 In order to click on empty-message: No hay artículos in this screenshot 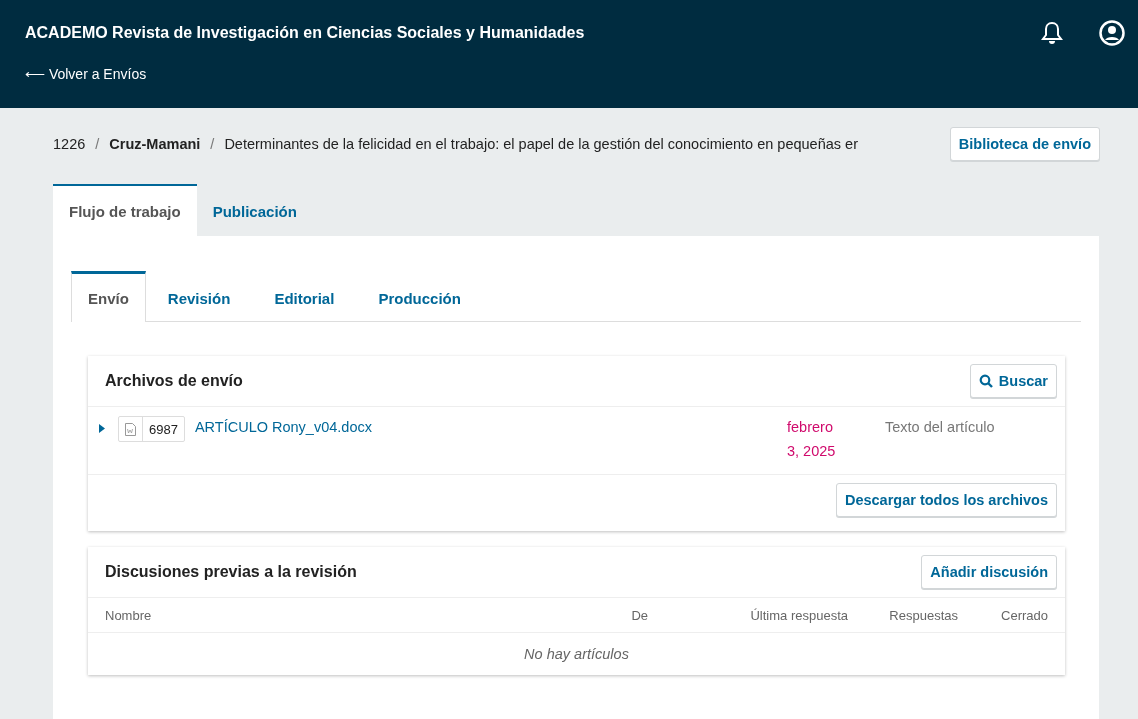, I will do `click(576, 654)`.